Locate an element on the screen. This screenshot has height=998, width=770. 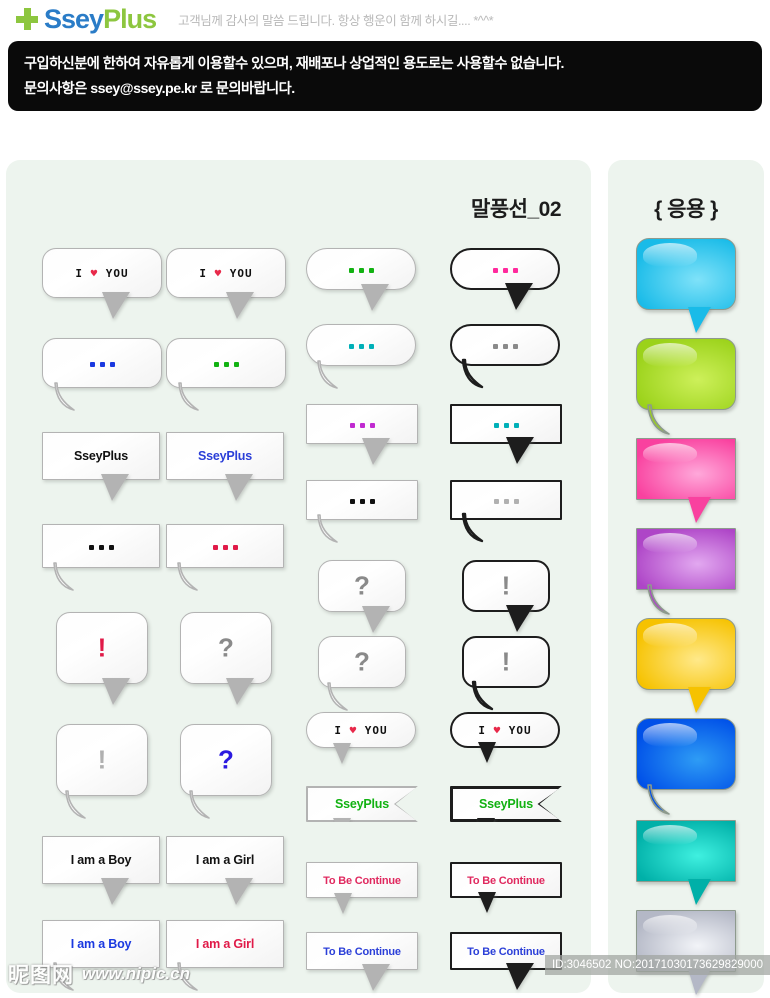
notice-line-2: 문의사항은 ssey@ssey.pe.kr 로 문의바랍니다. is located at coordinates (159, 89).